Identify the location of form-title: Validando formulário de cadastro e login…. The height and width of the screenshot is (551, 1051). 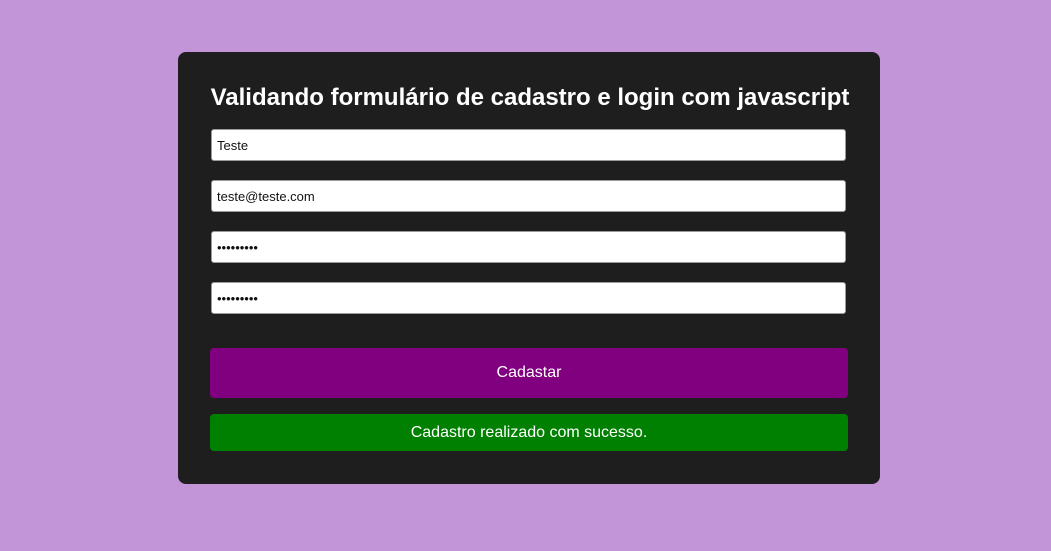
(530, 97).